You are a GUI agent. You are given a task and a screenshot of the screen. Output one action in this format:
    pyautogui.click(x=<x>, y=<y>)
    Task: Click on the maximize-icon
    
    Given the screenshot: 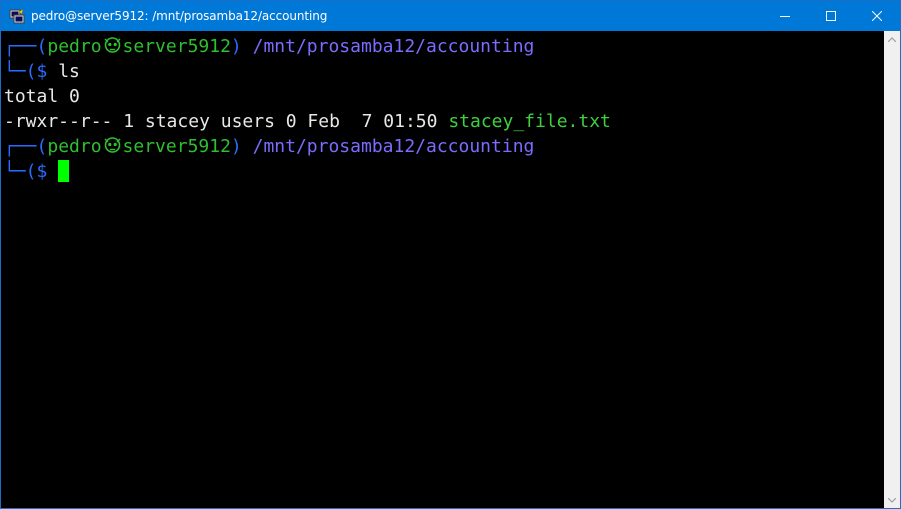 What is the action you would take?
    pyautogui.click(x=831, y=16)
    